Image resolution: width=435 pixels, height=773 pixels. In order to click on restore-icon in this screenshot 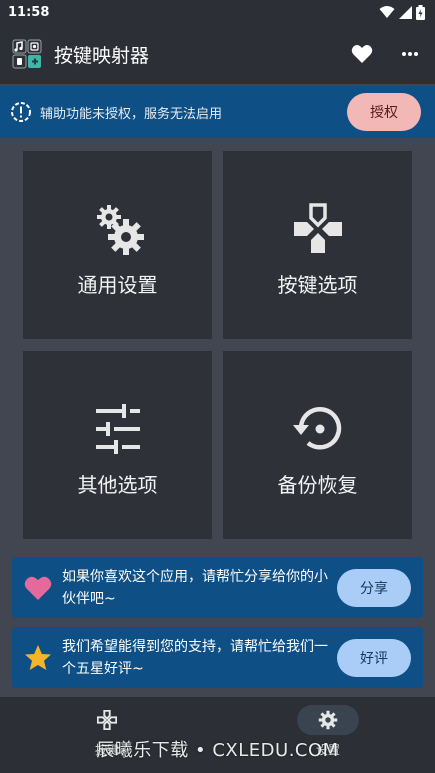, I will do `click(316, 427)`.